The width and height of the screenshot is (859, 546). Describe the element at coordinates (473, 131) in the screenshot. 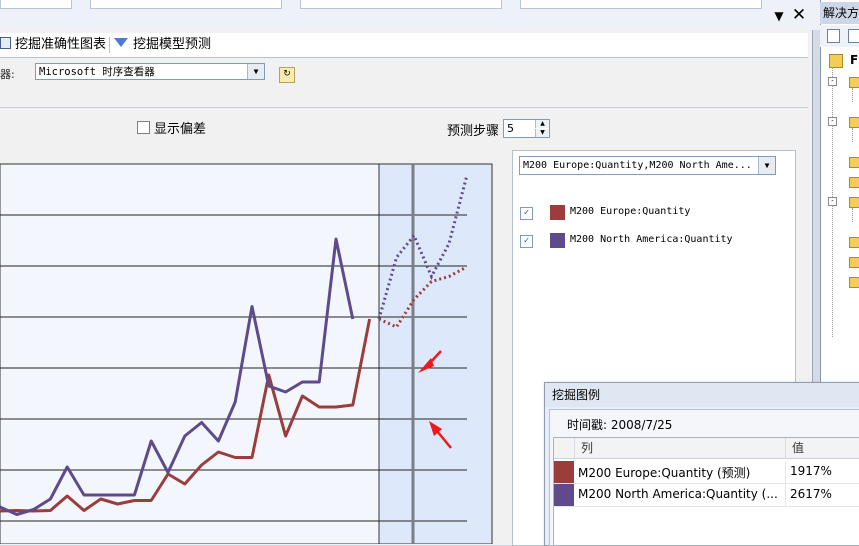

I see `prediction-steps-label: 预测步骤` at that location.